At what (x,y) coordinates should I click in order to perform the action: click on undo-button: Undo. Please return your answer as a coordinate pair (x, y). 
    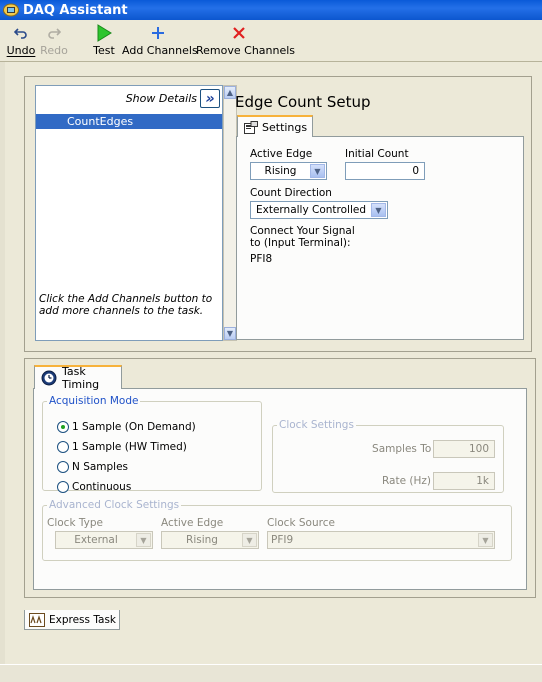
    Looking at the image, I should click on (21, 40).